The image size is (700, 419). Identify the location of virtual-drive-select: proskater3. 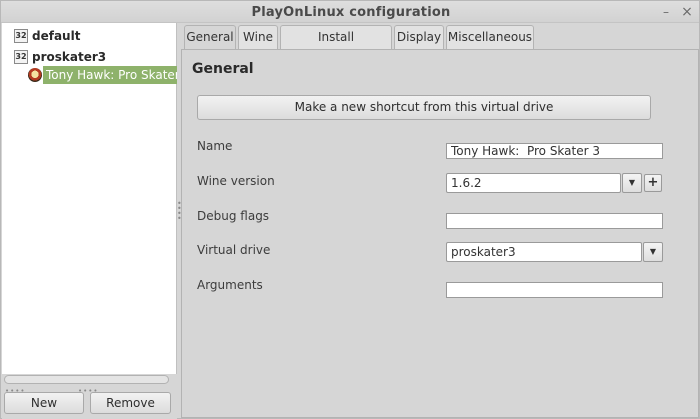
(544, 252).